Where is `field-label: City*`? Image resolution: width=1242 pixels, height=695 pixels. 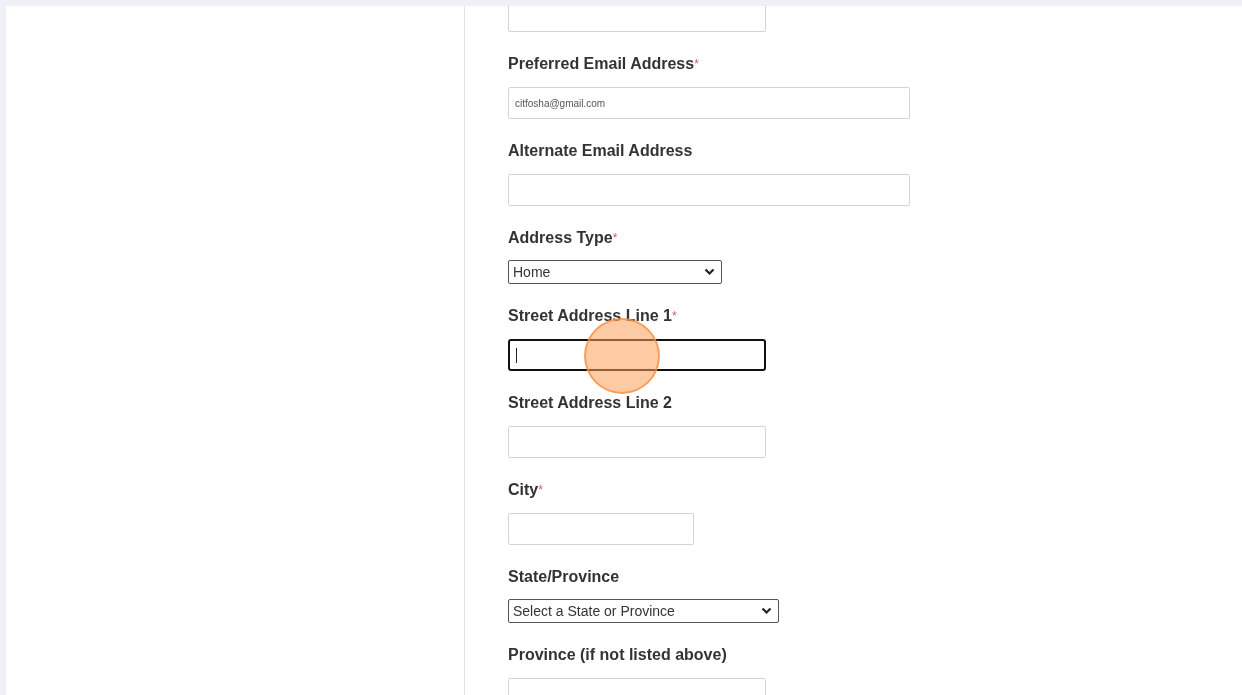
field-label: City* is located at coordinates (526, 490).